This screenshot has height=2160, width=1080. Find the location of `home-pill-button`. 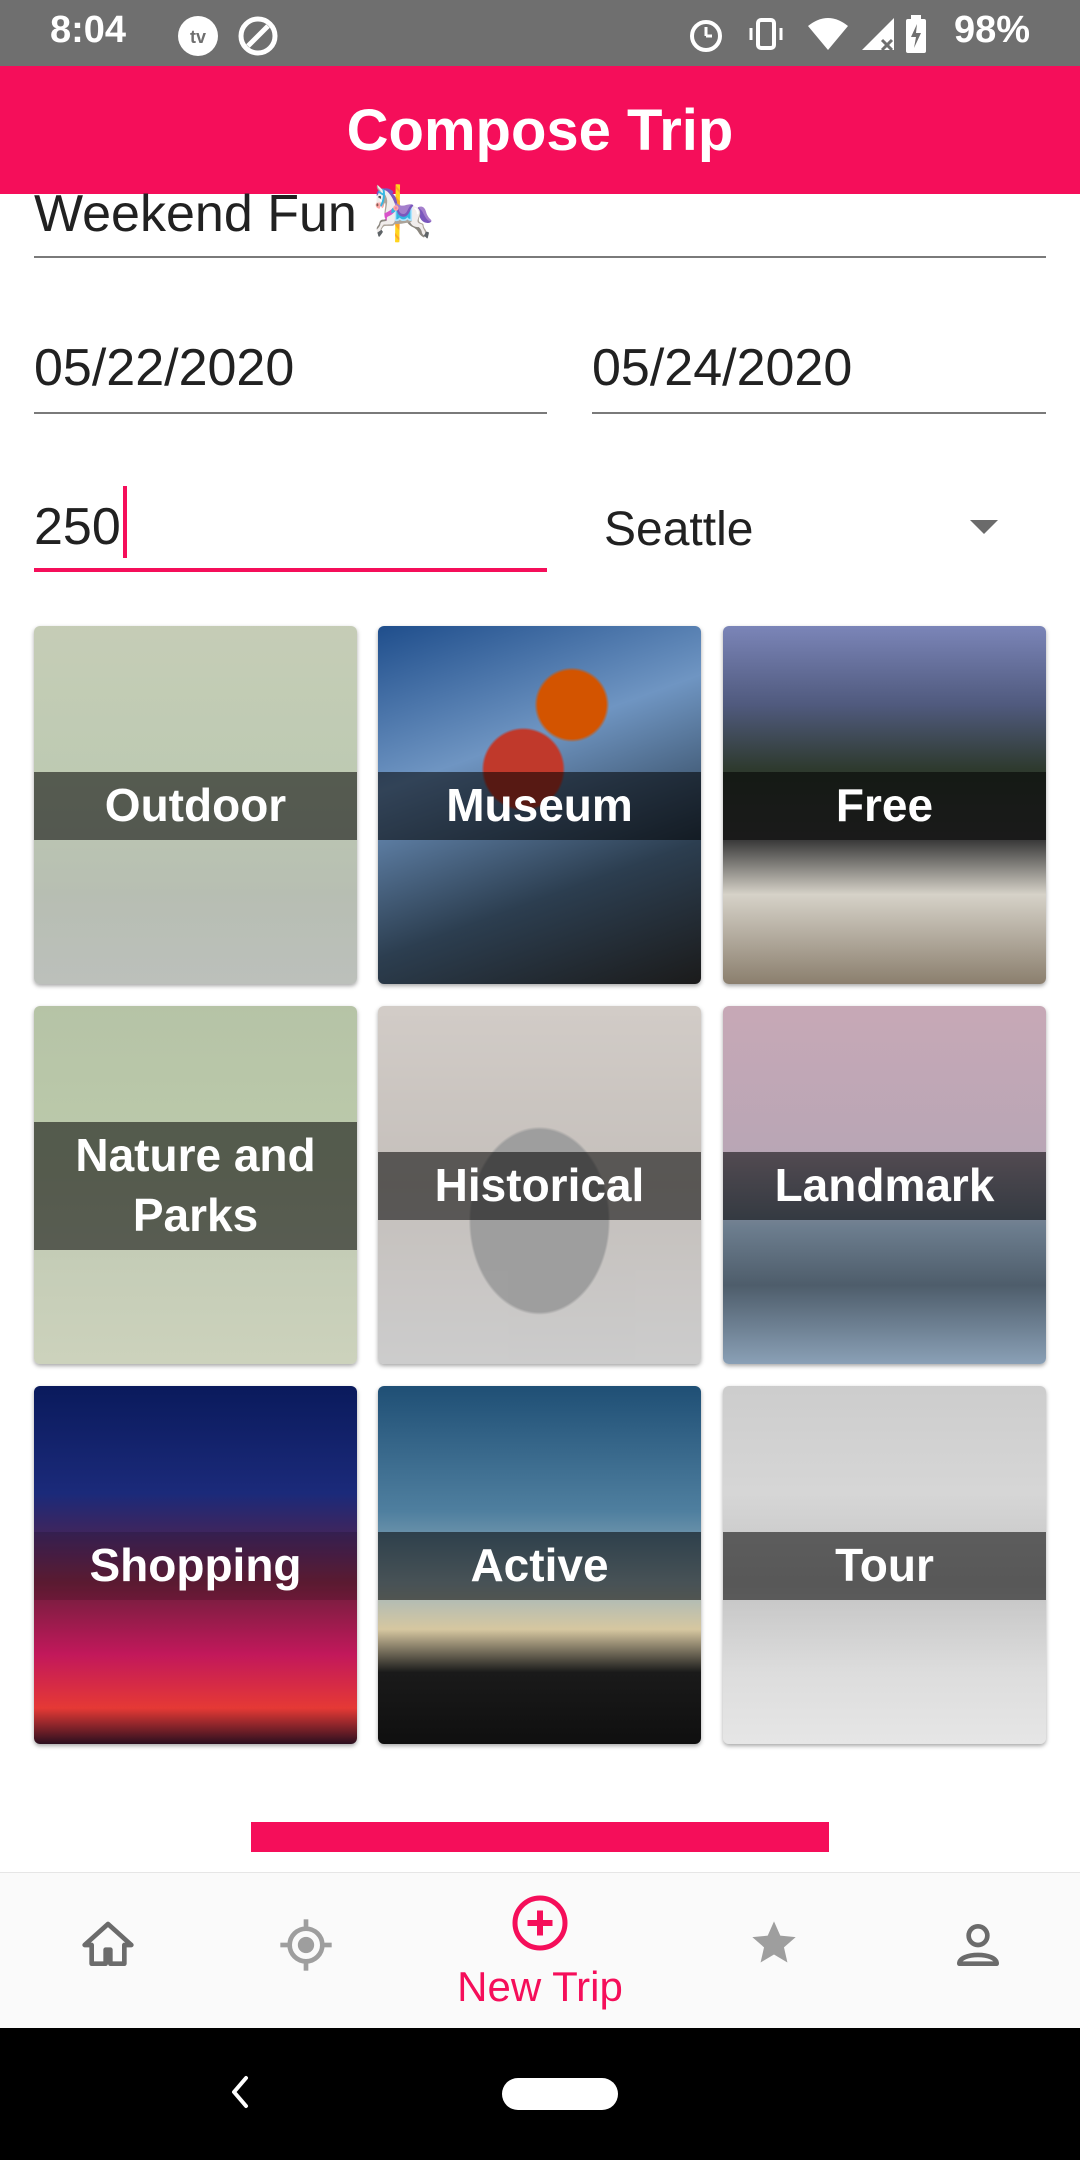

home-pill-button is located at coordinates (560, 2094).